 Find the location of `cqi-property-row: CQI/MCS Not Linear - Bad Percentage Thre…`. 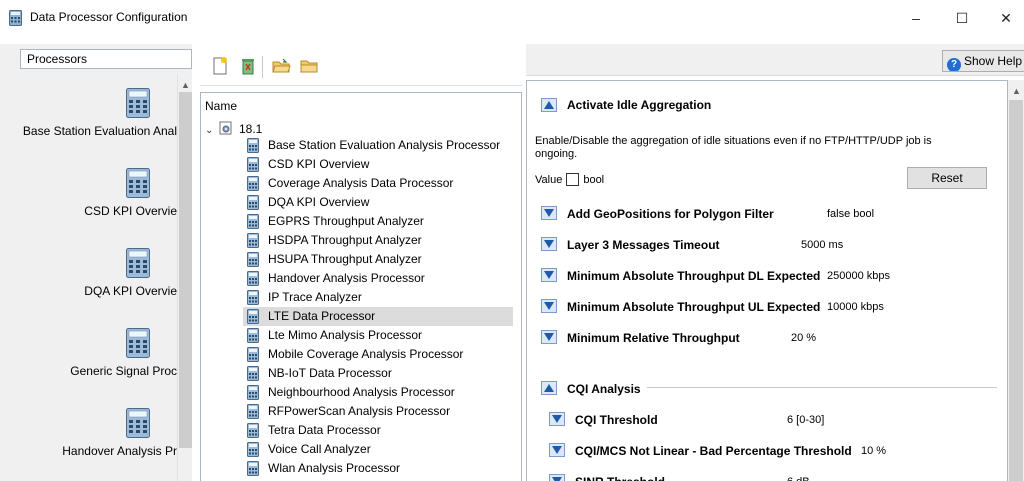

cqi-property-row: CQI/MCS Not Linear - Bad Percentage Thre… is located at coordinates (774, 451).